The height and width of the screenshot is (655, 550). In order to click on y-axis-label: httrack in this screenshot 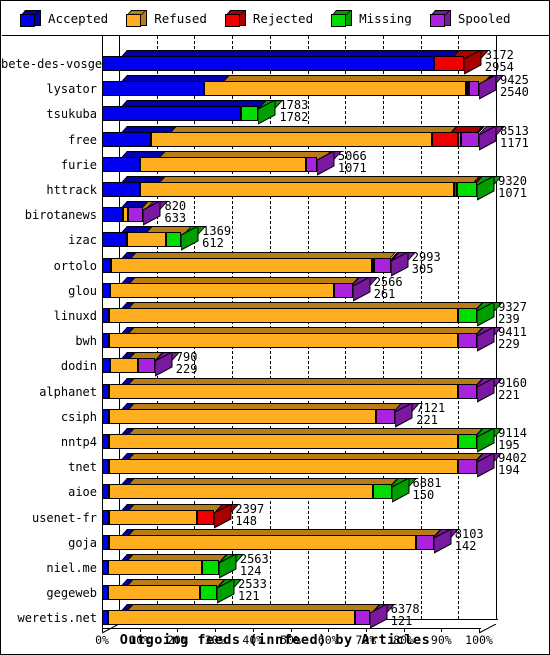, I will do `click(71, 190)`.